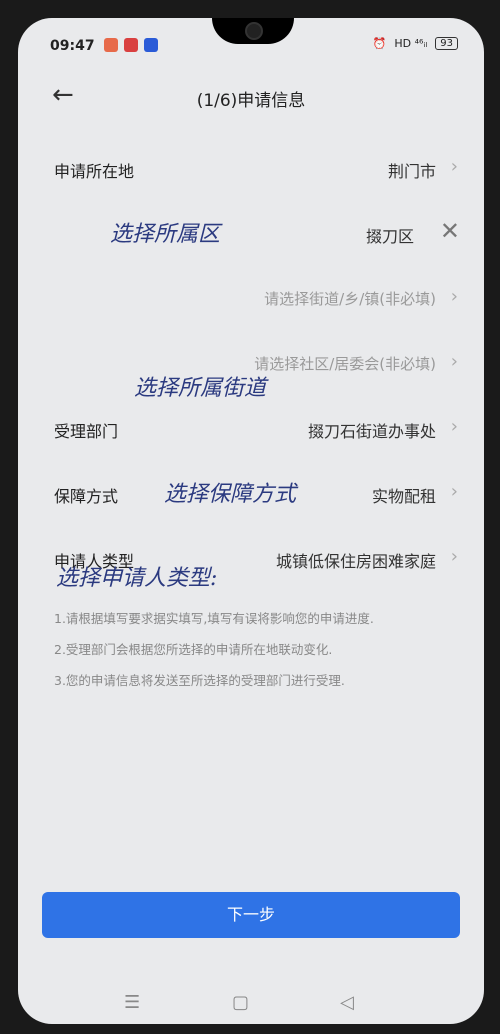  I want to click on applicant-type-value: 城镇低保住房困难家庭, so click(355, 561).